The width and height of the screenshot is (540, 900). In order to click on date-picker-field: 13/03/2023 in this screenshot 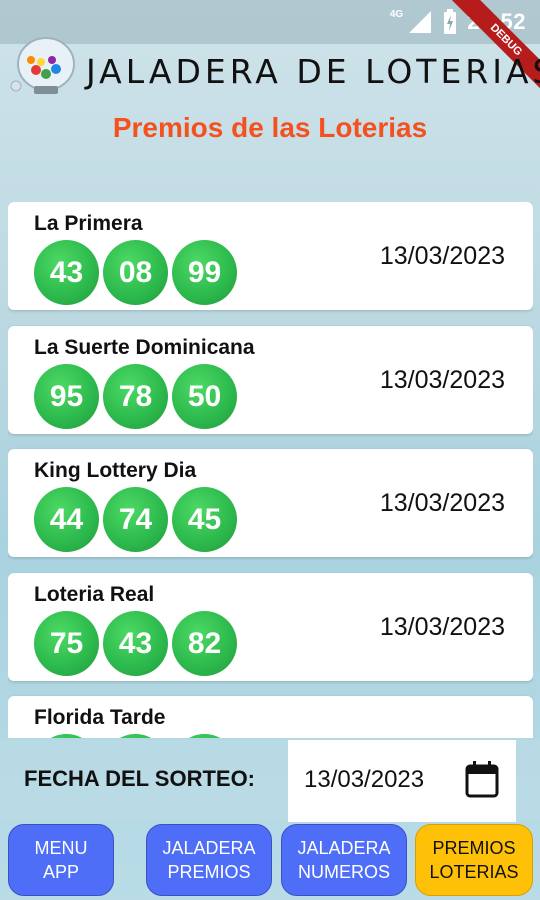, I will do `click(402, 781)`.